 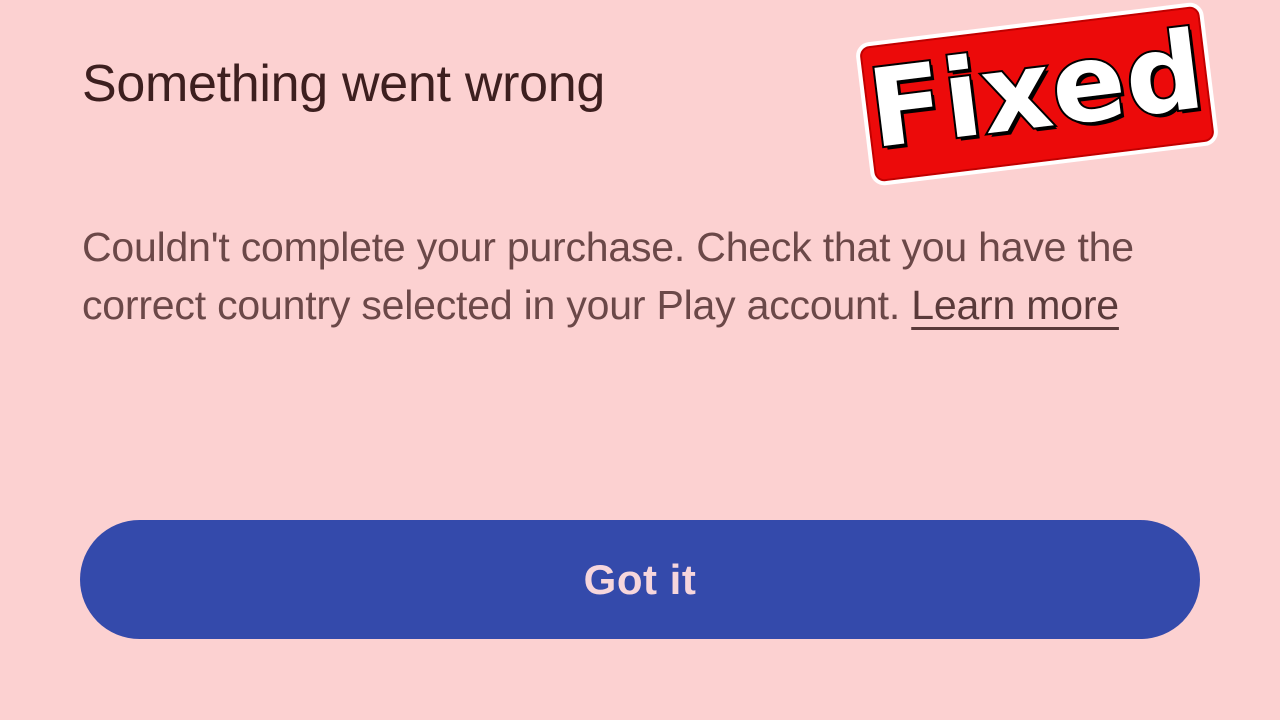 What do you see at coordinates (1015, 305) in the screenshot?
I see `learn-more-link: Learn more` at bounding box center [1015, 305].